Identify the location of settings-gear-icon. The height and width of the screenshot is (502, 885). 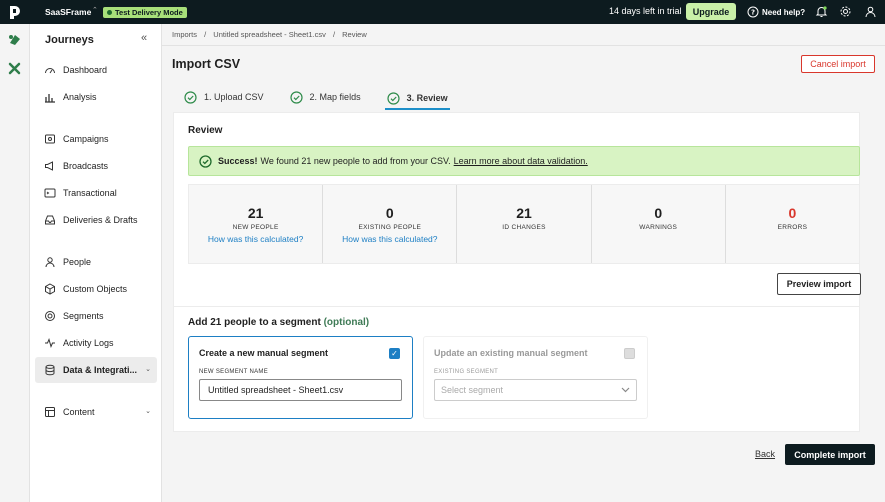
(845, 11).